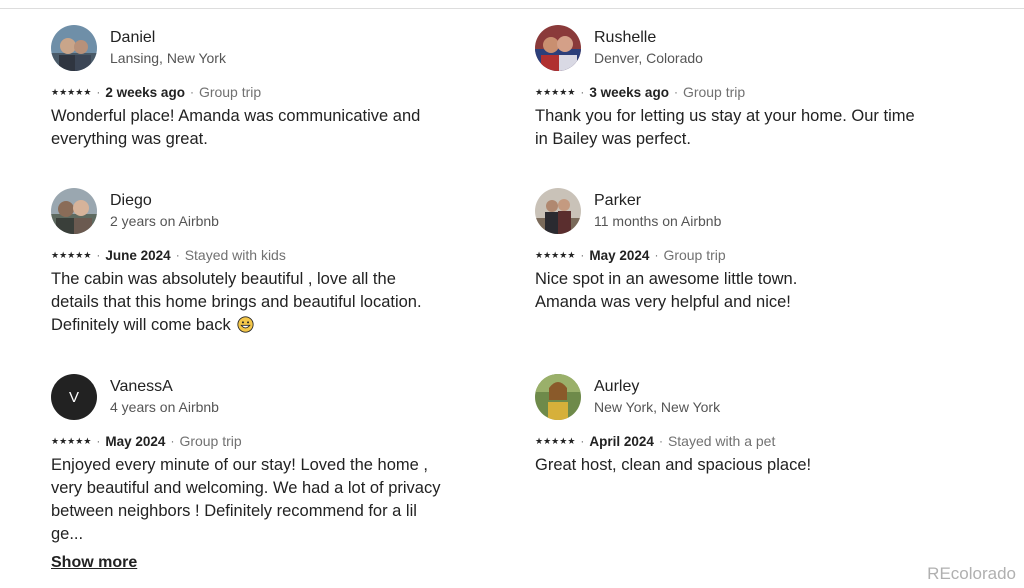 The width and height of the screenshot is (1024, 588). Describe the element at coordinates (261, 49) in the screenshot. I see `reviewer-header: Daniel Lansing, New York` at that location.